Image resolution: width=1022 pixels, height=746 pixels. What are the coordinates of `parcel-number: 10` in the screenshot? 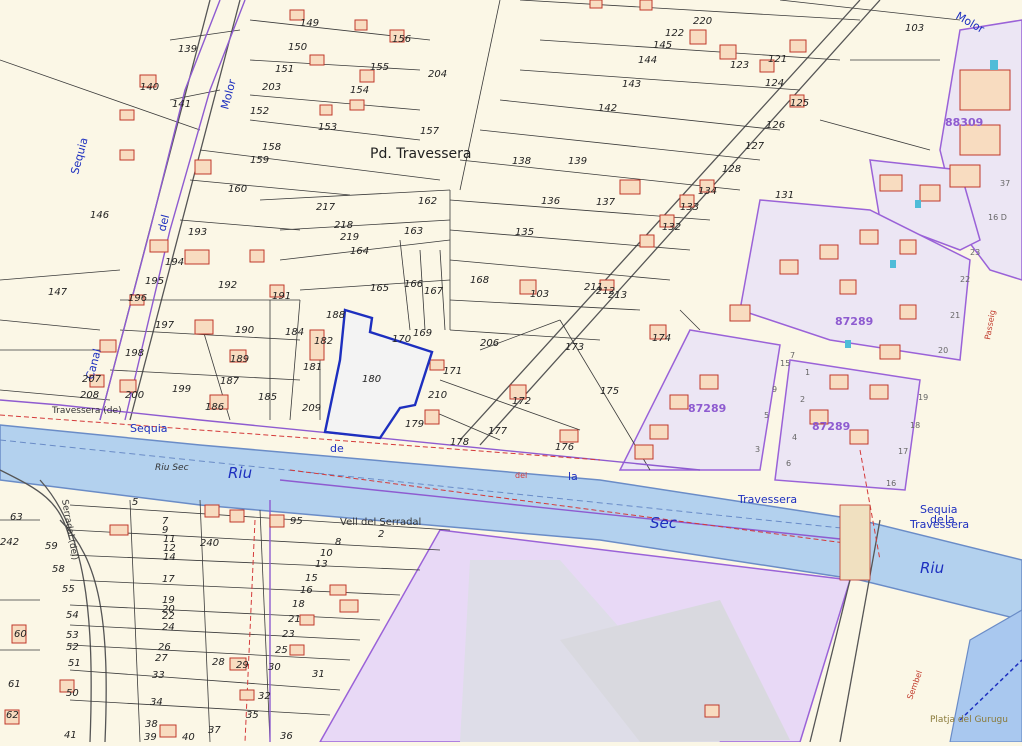 It's located at (326, 553).